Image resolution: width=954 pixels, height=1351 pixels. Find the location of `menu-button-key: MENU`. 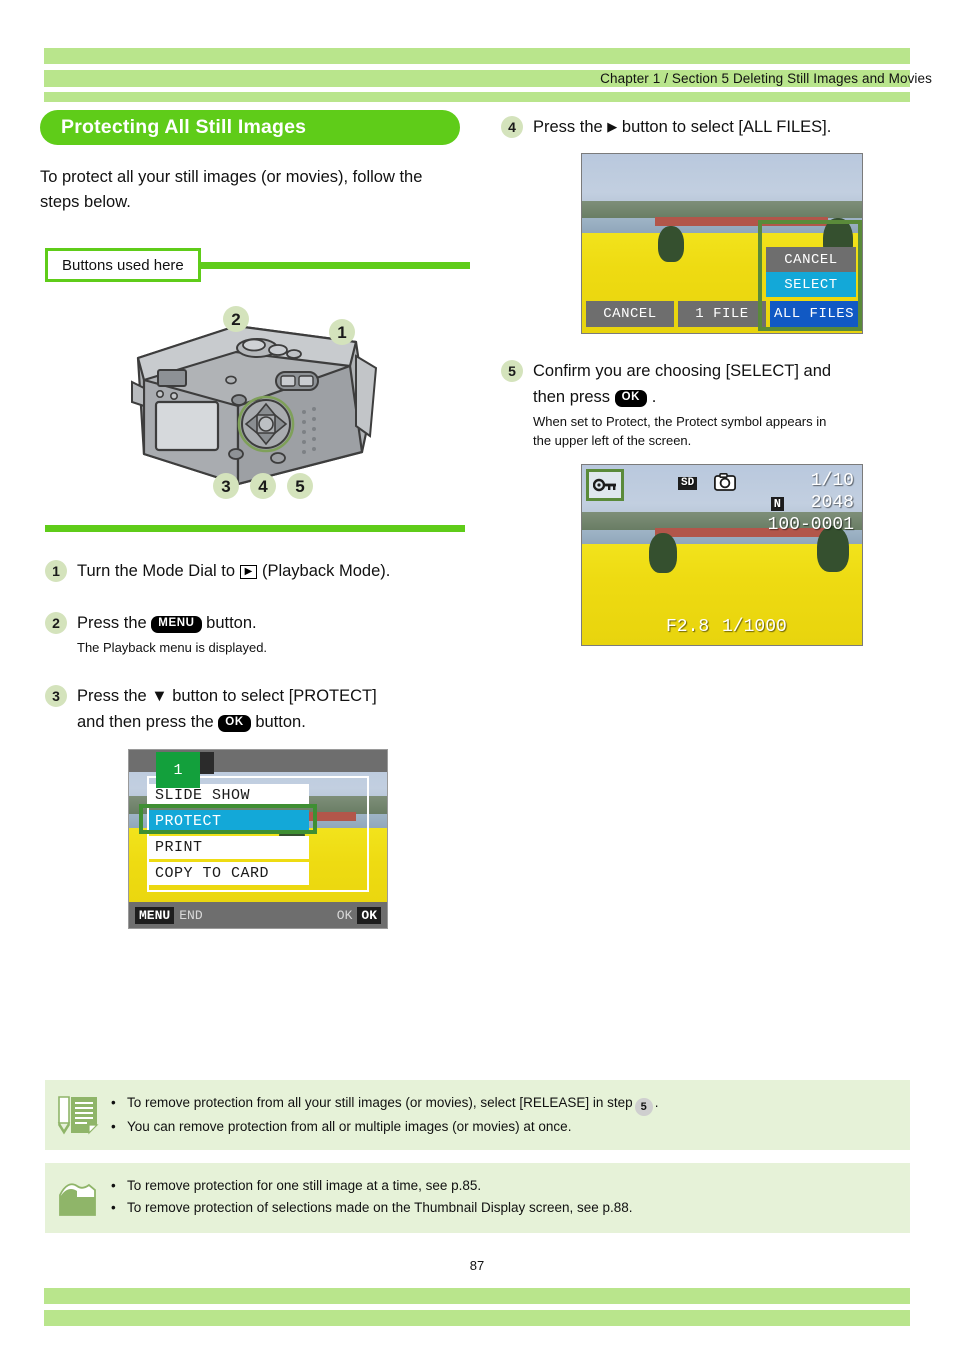

menu-button-key: MENU is located at coordinates (176, 624).